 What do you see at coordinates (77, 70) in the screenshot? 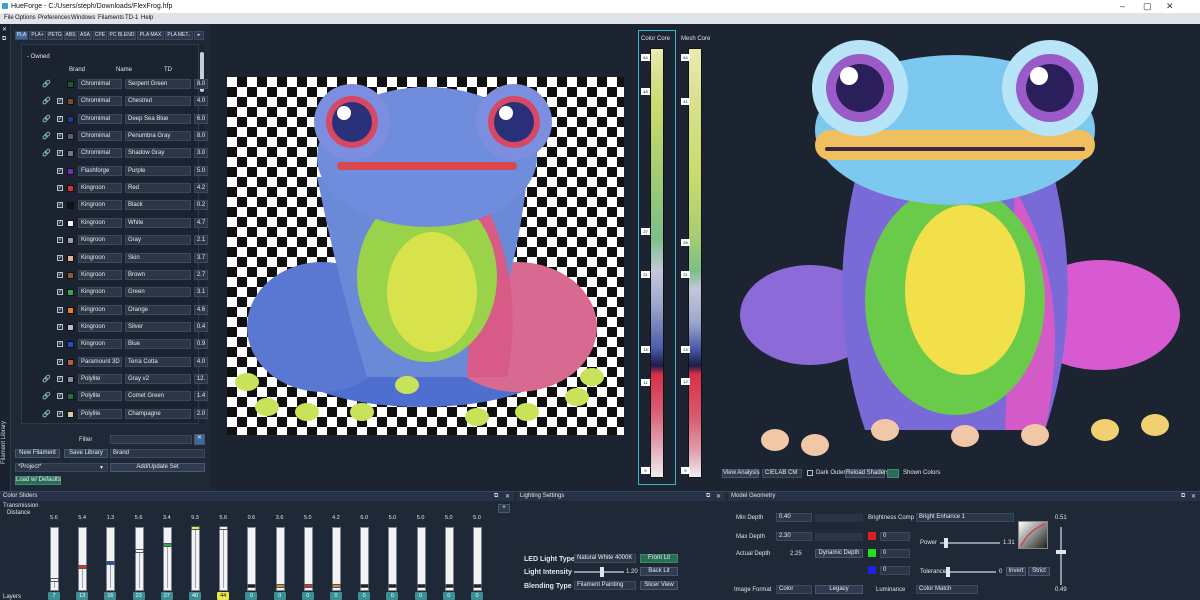
I see `column-brand: Brand` at bounding box center [77, 70].